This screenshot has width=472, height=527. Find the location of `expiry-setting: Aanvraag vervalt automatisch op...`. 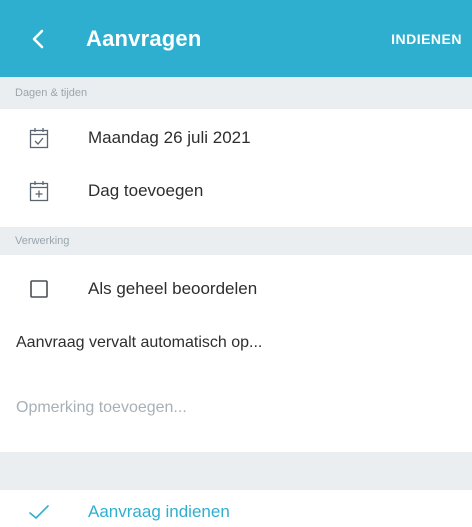

expiry-setting: Aanvraag vervalt automatisch op... is located at coordinates (236, 343).